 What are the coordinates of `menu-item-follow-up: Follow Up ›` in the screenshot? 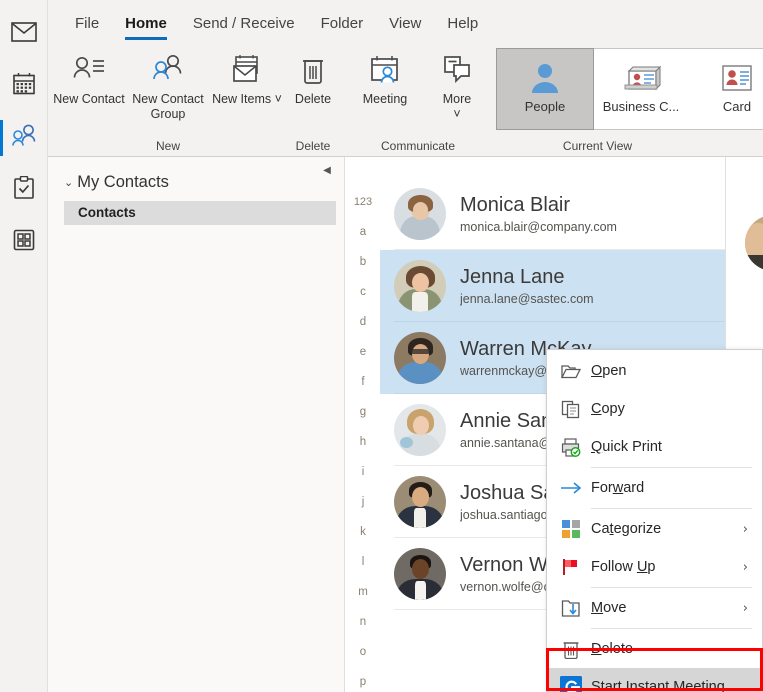 It's located at (654, 567).